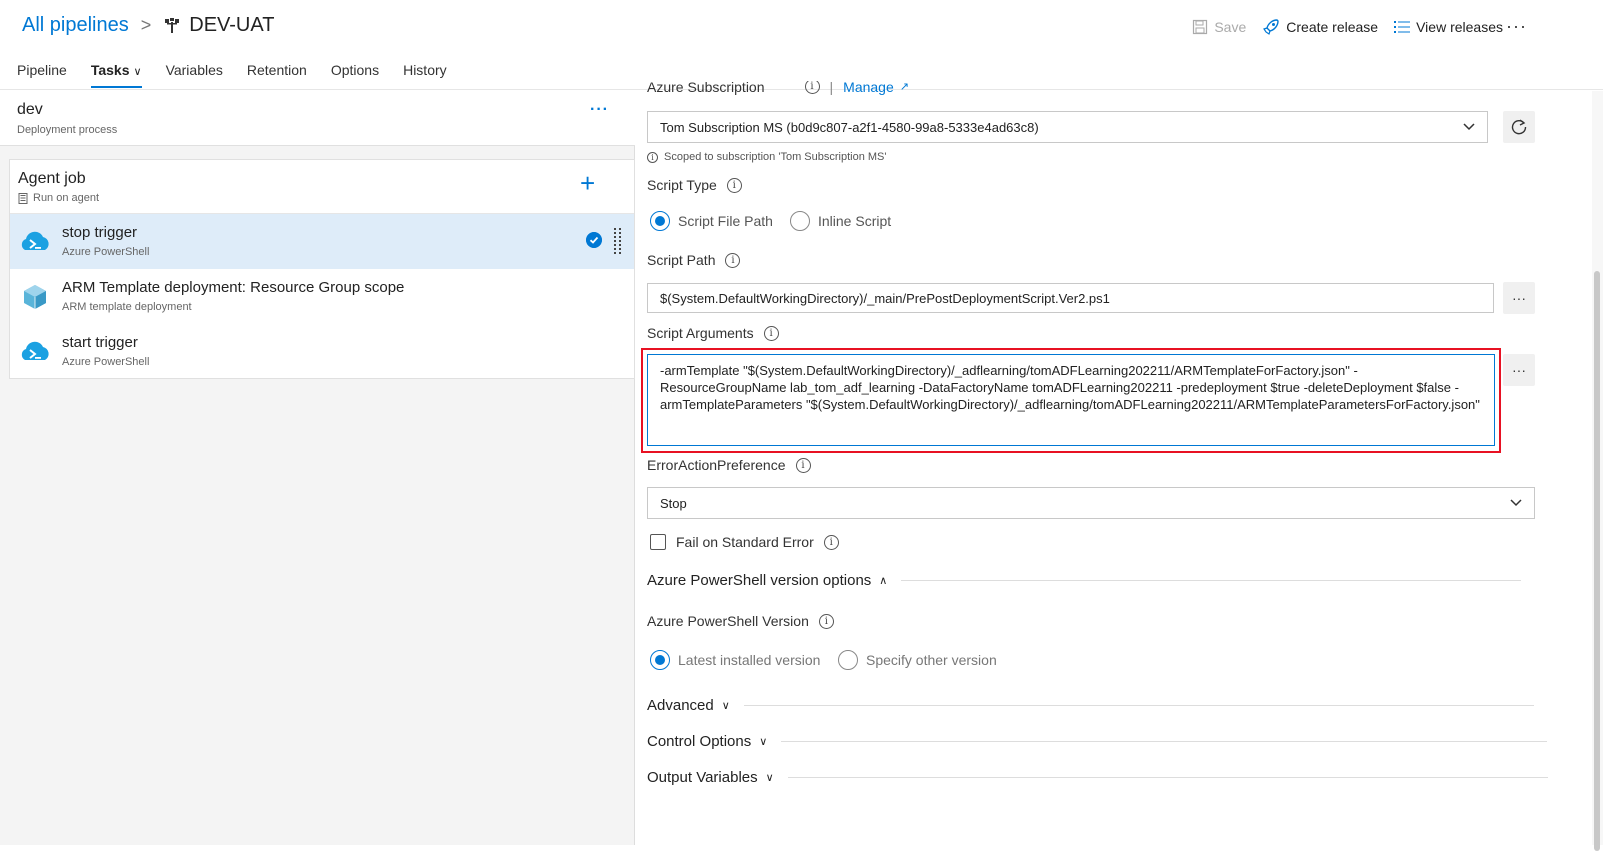 Image resolution: width=1603 pixels, height=851 pixels. Describe the element at coordinates (1332, 27) in the screenshot. I see `create-release-label: Create release` at that location.